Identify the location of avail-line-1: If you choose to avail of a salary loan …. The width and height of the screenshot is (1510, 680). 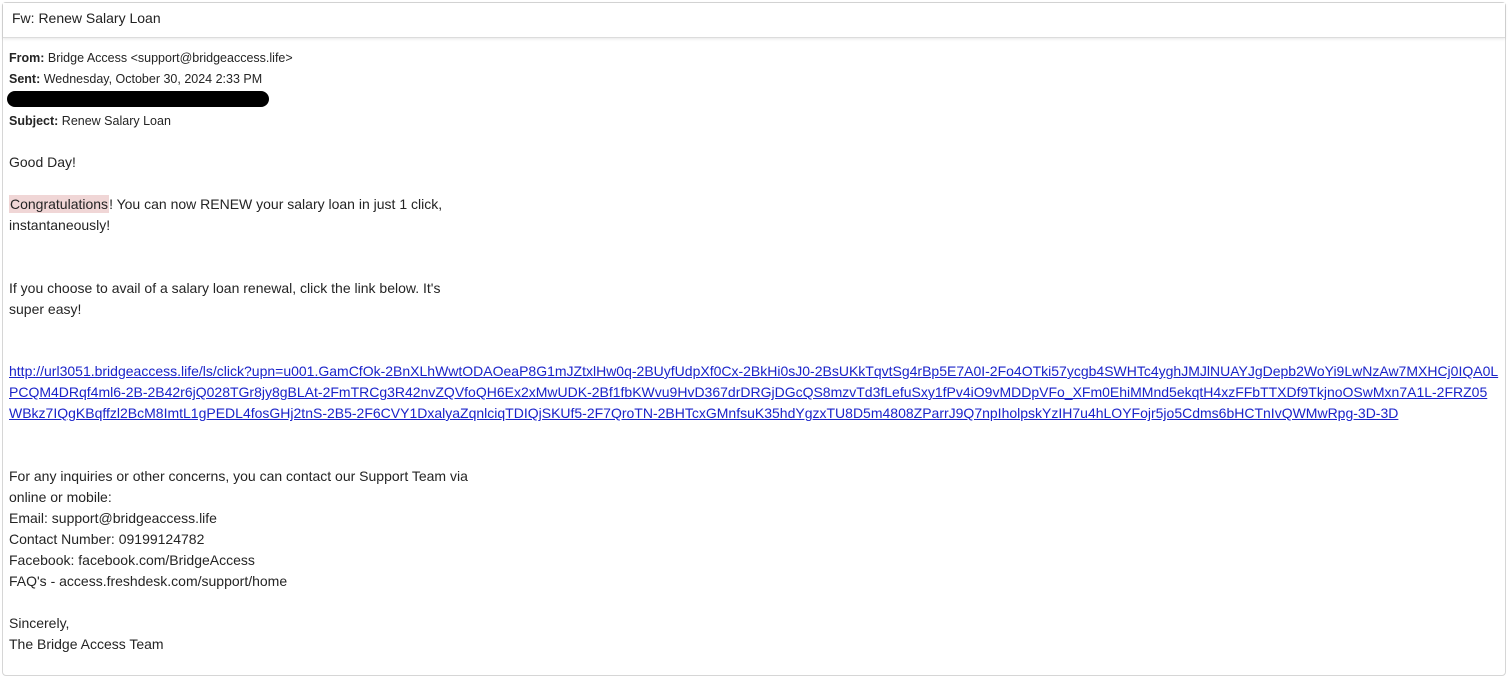
(225, 288).